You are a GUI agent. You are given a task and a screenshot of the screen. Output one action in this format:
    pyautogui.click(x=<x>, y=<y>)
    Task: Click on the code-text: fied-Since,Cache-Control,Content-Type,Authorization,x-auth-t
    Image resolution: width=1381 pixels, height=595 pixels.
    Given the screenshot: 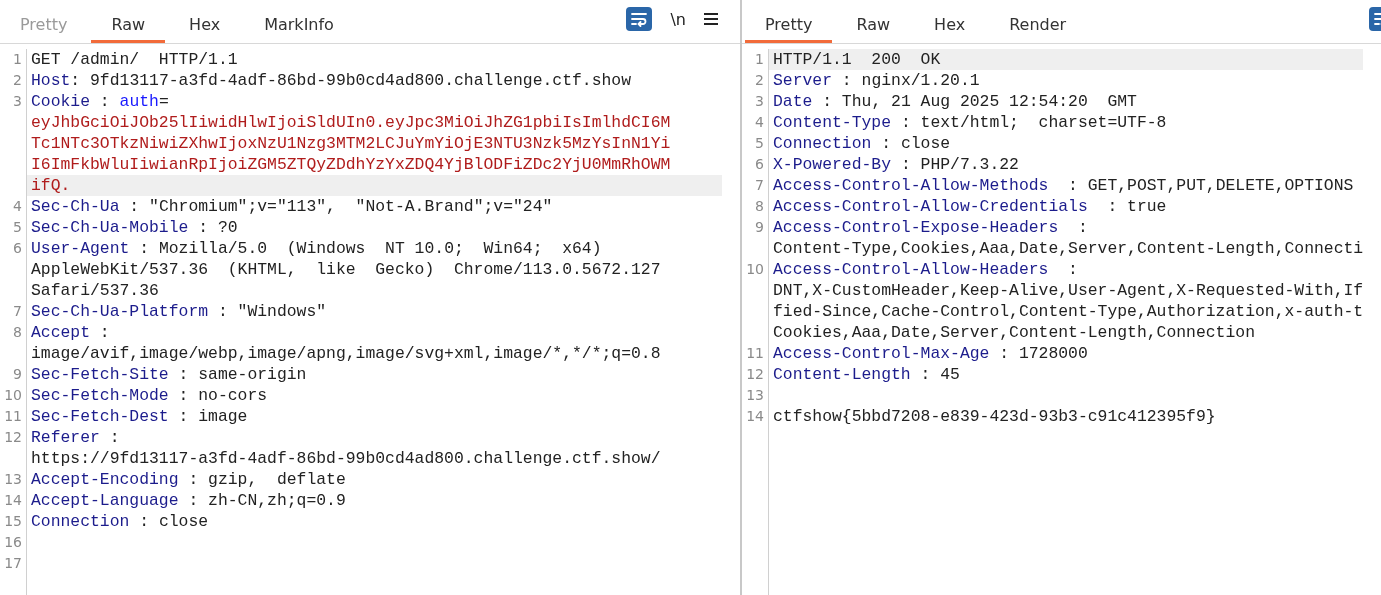 What is the action you would take?
    pyautogui.click(x=1068, y=311)
    